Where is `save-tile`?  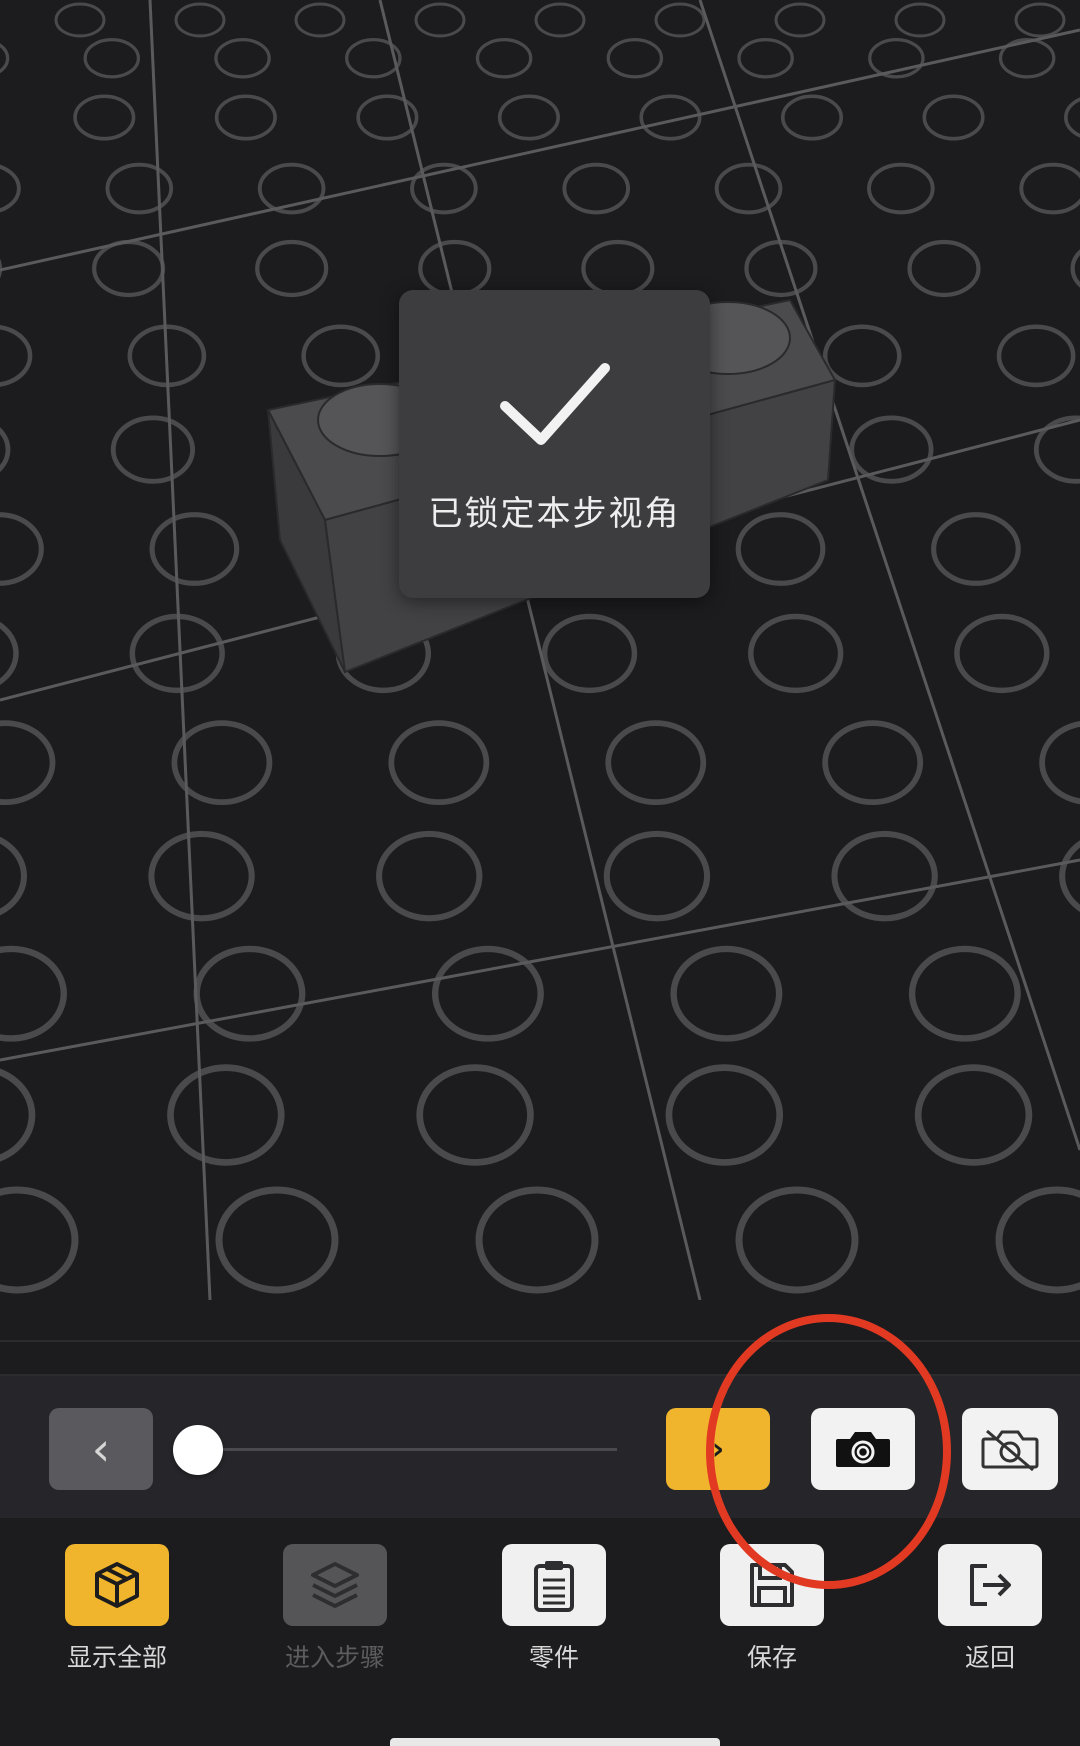 save-tile is located at coordinates (772, 1585).